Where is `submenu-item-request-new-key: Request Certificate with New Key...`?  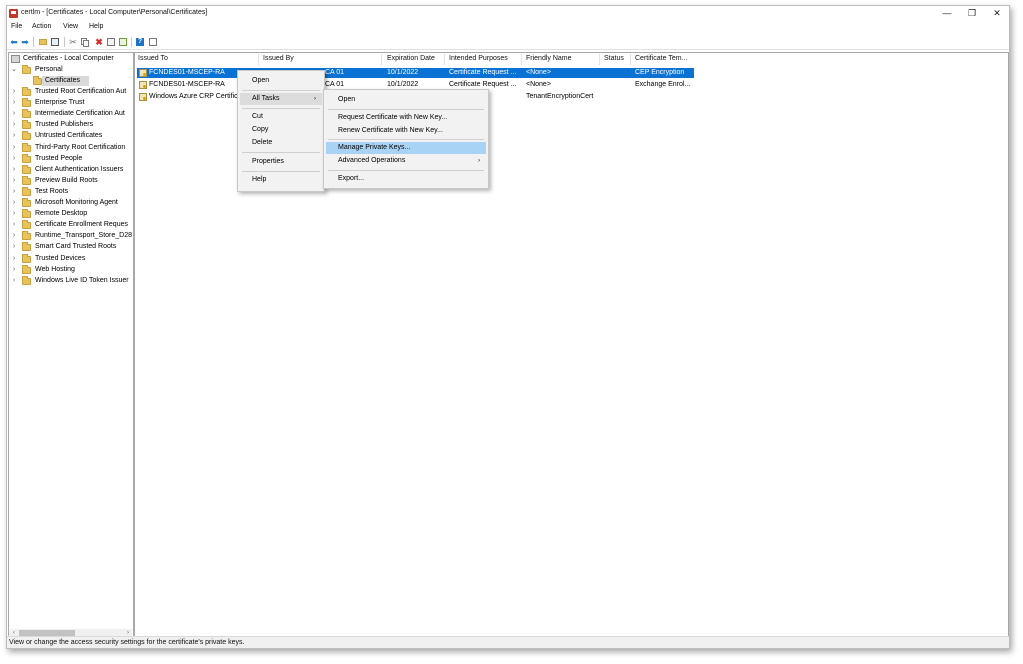
submenu-item-request-new-key: Request Certificate with New Key... is located at coordinates (406, 118).